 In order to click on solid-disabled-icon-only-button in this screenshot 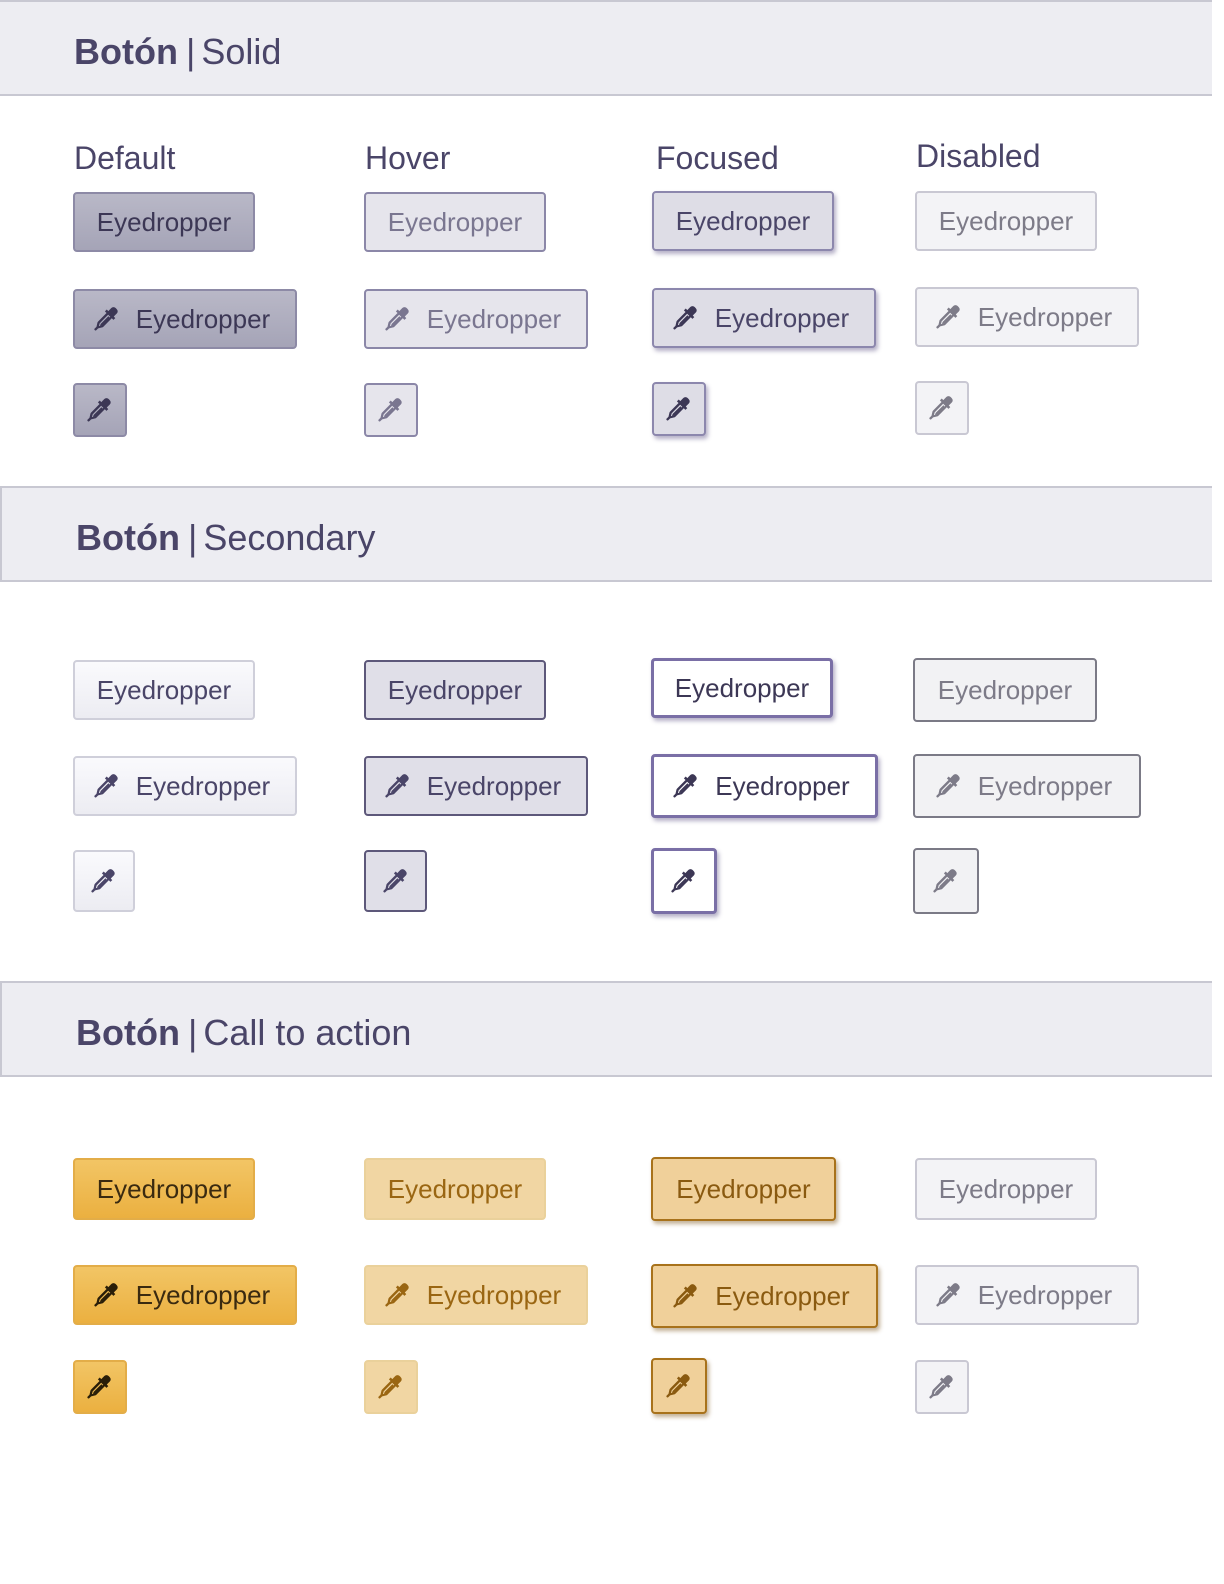, I will do `click(942, 408)`.